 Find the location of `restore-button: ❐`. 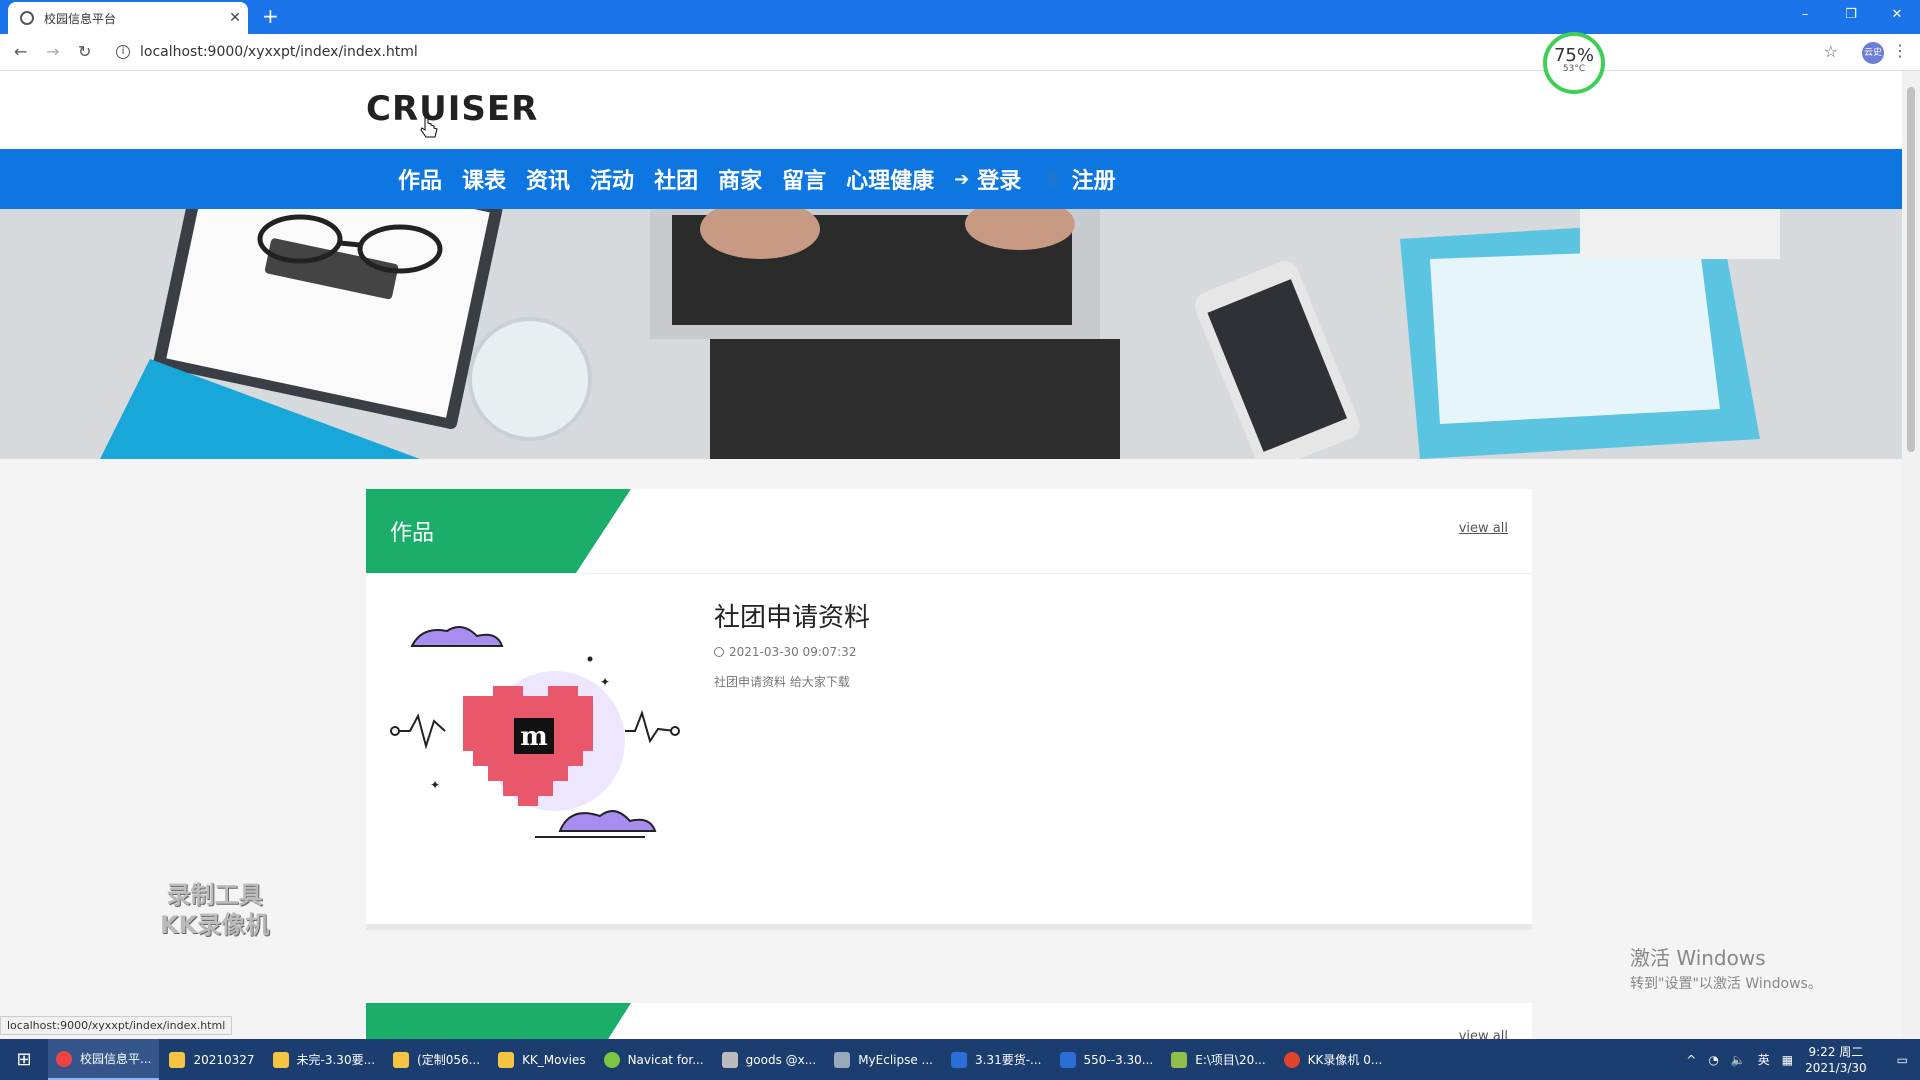

restore-button: ❐ is located at coordinates (1851, 17).